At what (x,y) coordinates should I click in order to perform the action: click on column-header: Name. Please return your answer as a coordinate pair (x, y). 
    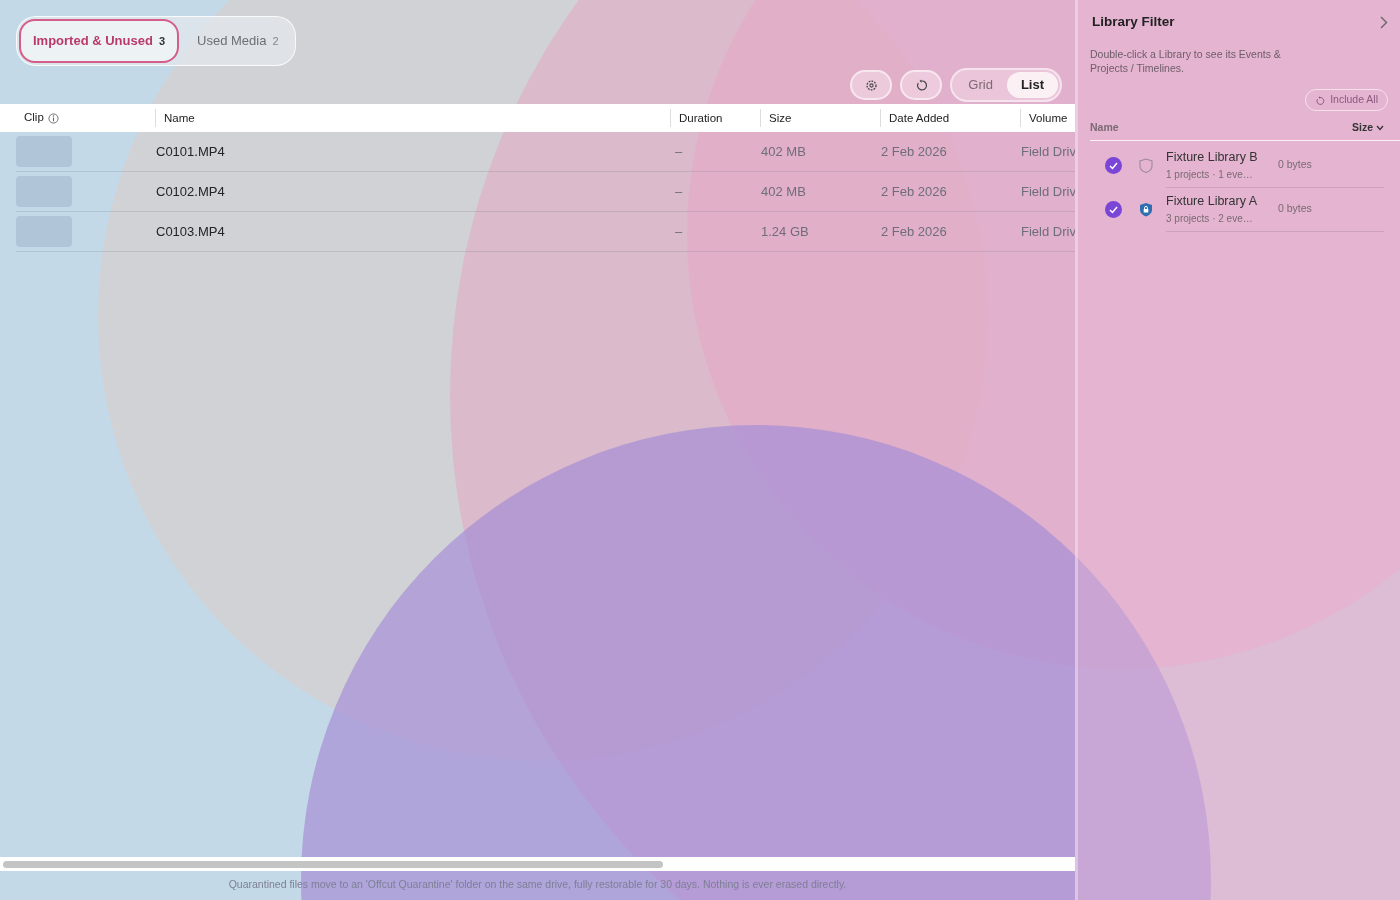
    Looking at the image, I should click on (412, 118).